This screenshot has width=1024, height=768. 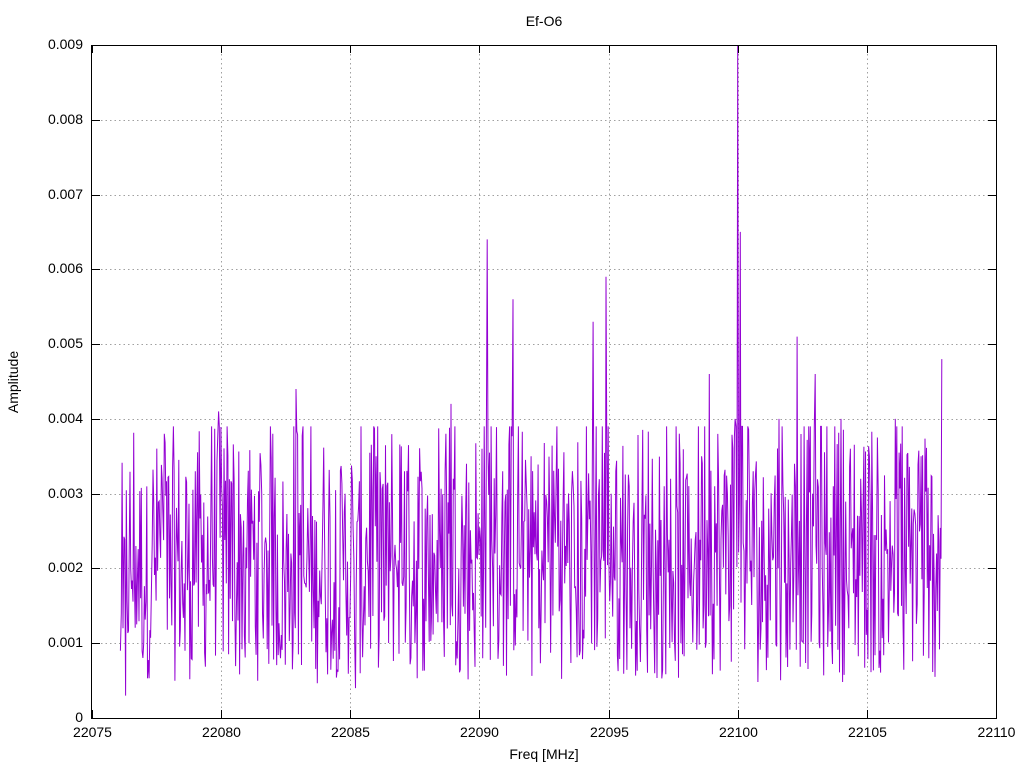 I want to click on y-tick-label: 0.008, so click(x=65, y=119).